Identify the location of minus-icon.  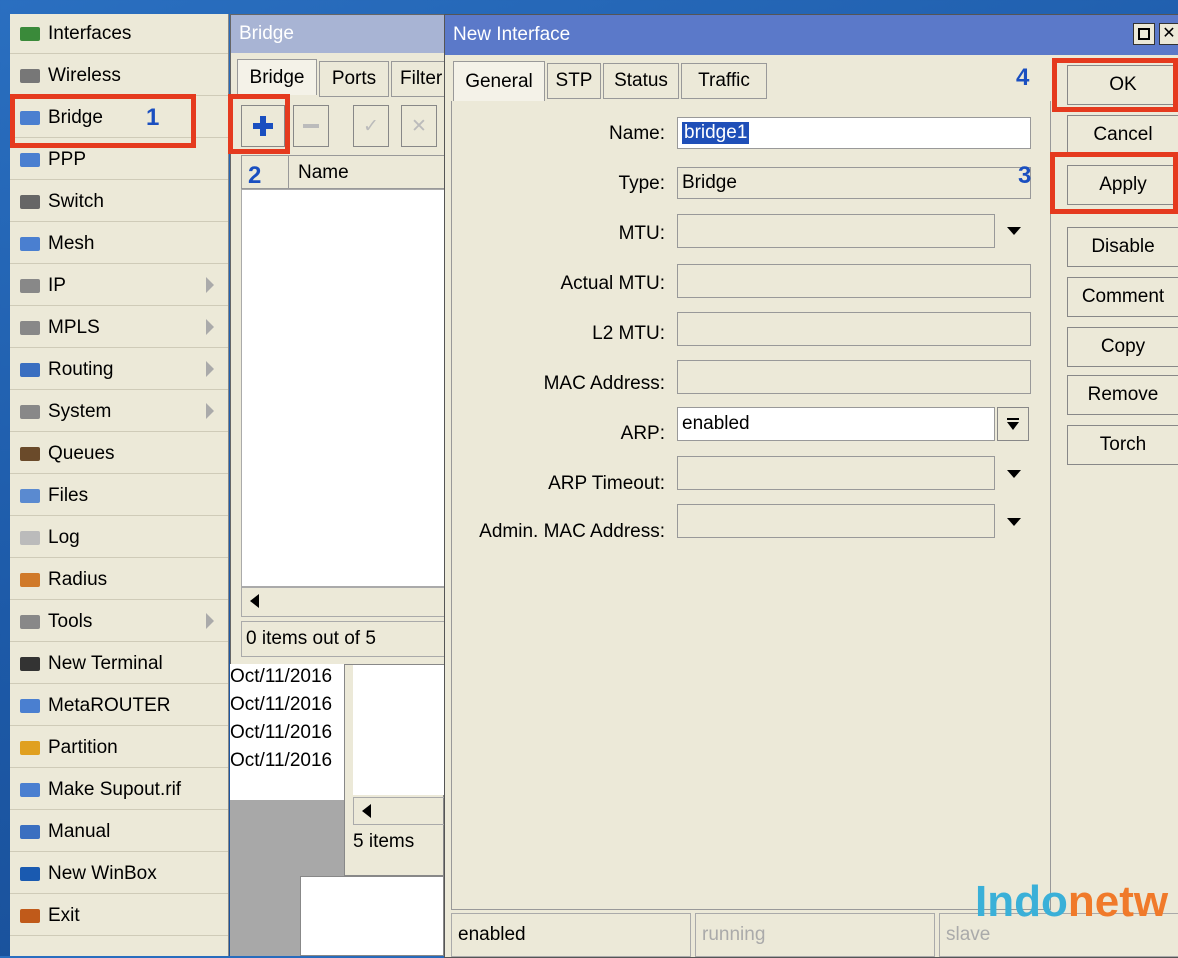
(311, 126).